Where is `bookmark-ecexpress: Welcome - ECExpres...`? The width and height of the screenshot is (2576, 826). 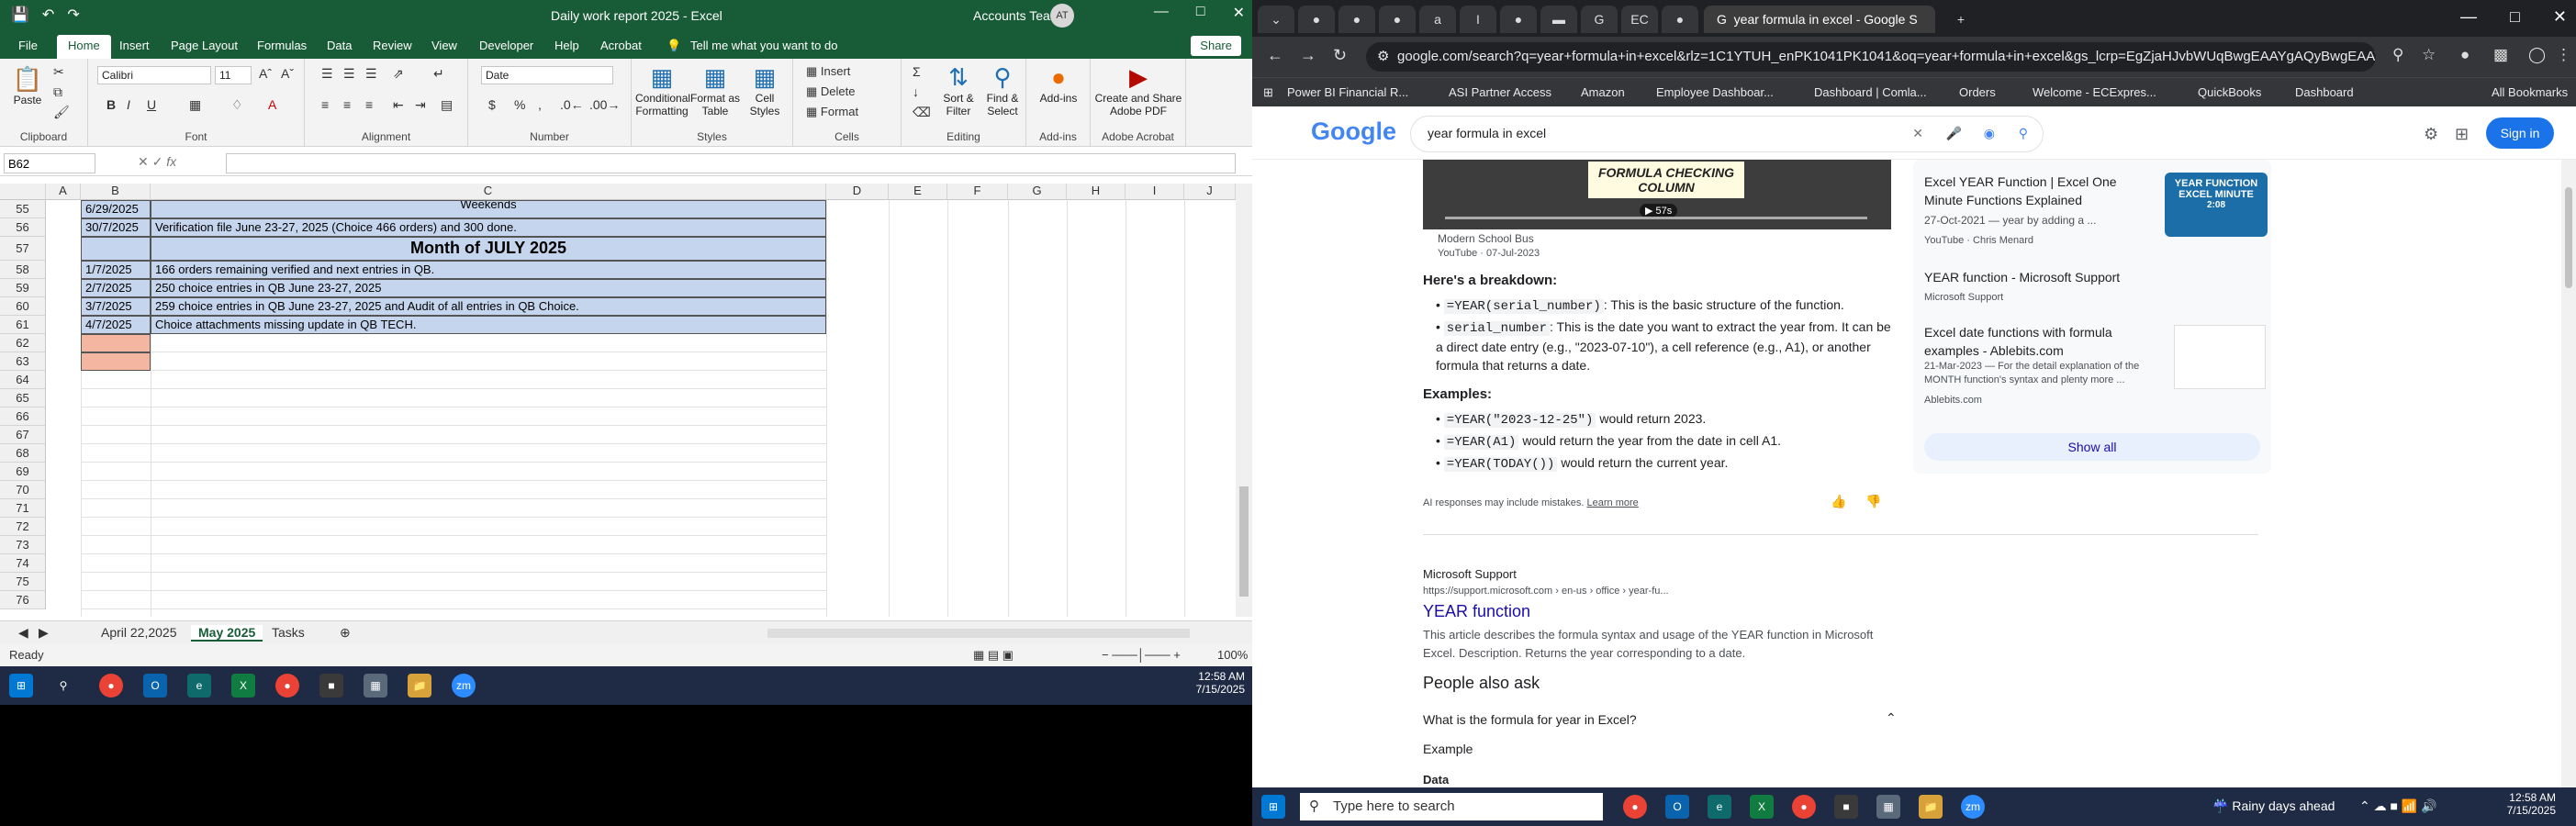 bookmark-ecexpress: Welcome - ECExpres... is located at coordinates (2094, 92).